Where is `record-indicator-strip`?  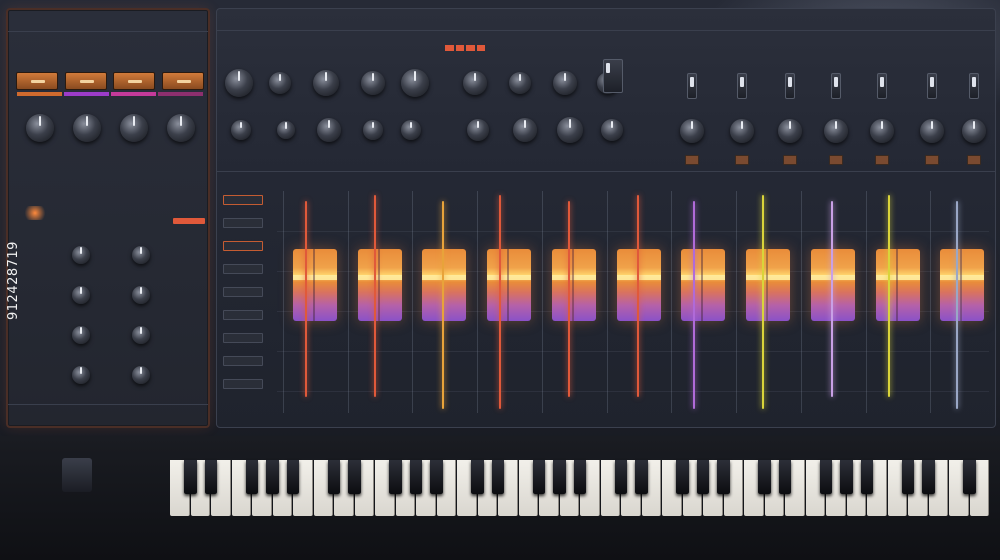
record-indicator-strip is located at coordinates (465, 48).